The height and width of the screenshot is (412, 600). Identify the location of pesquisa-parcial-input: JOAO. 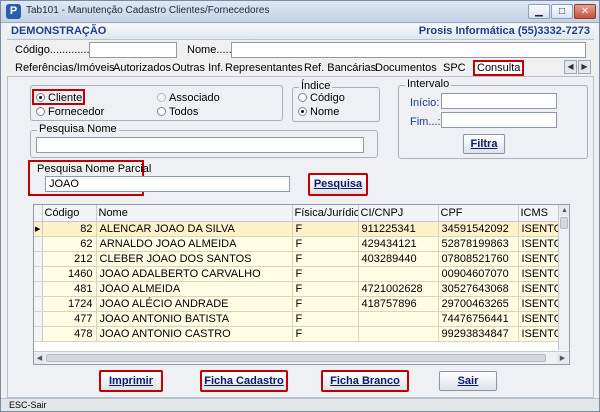
(167, 184).